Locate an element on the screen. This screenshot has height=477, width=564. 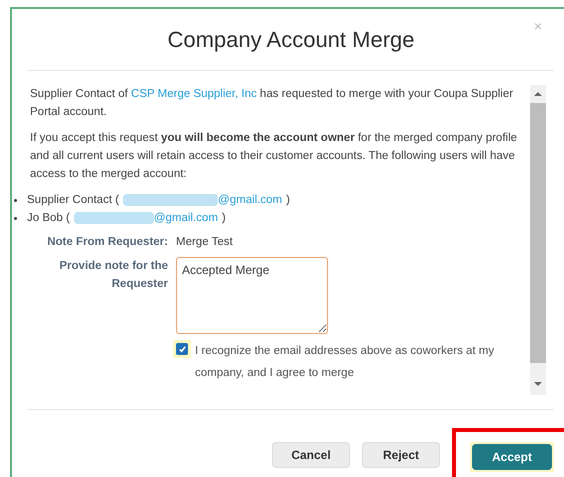
user-name: Supplier Contact ( is located at coordinates (73, 200).